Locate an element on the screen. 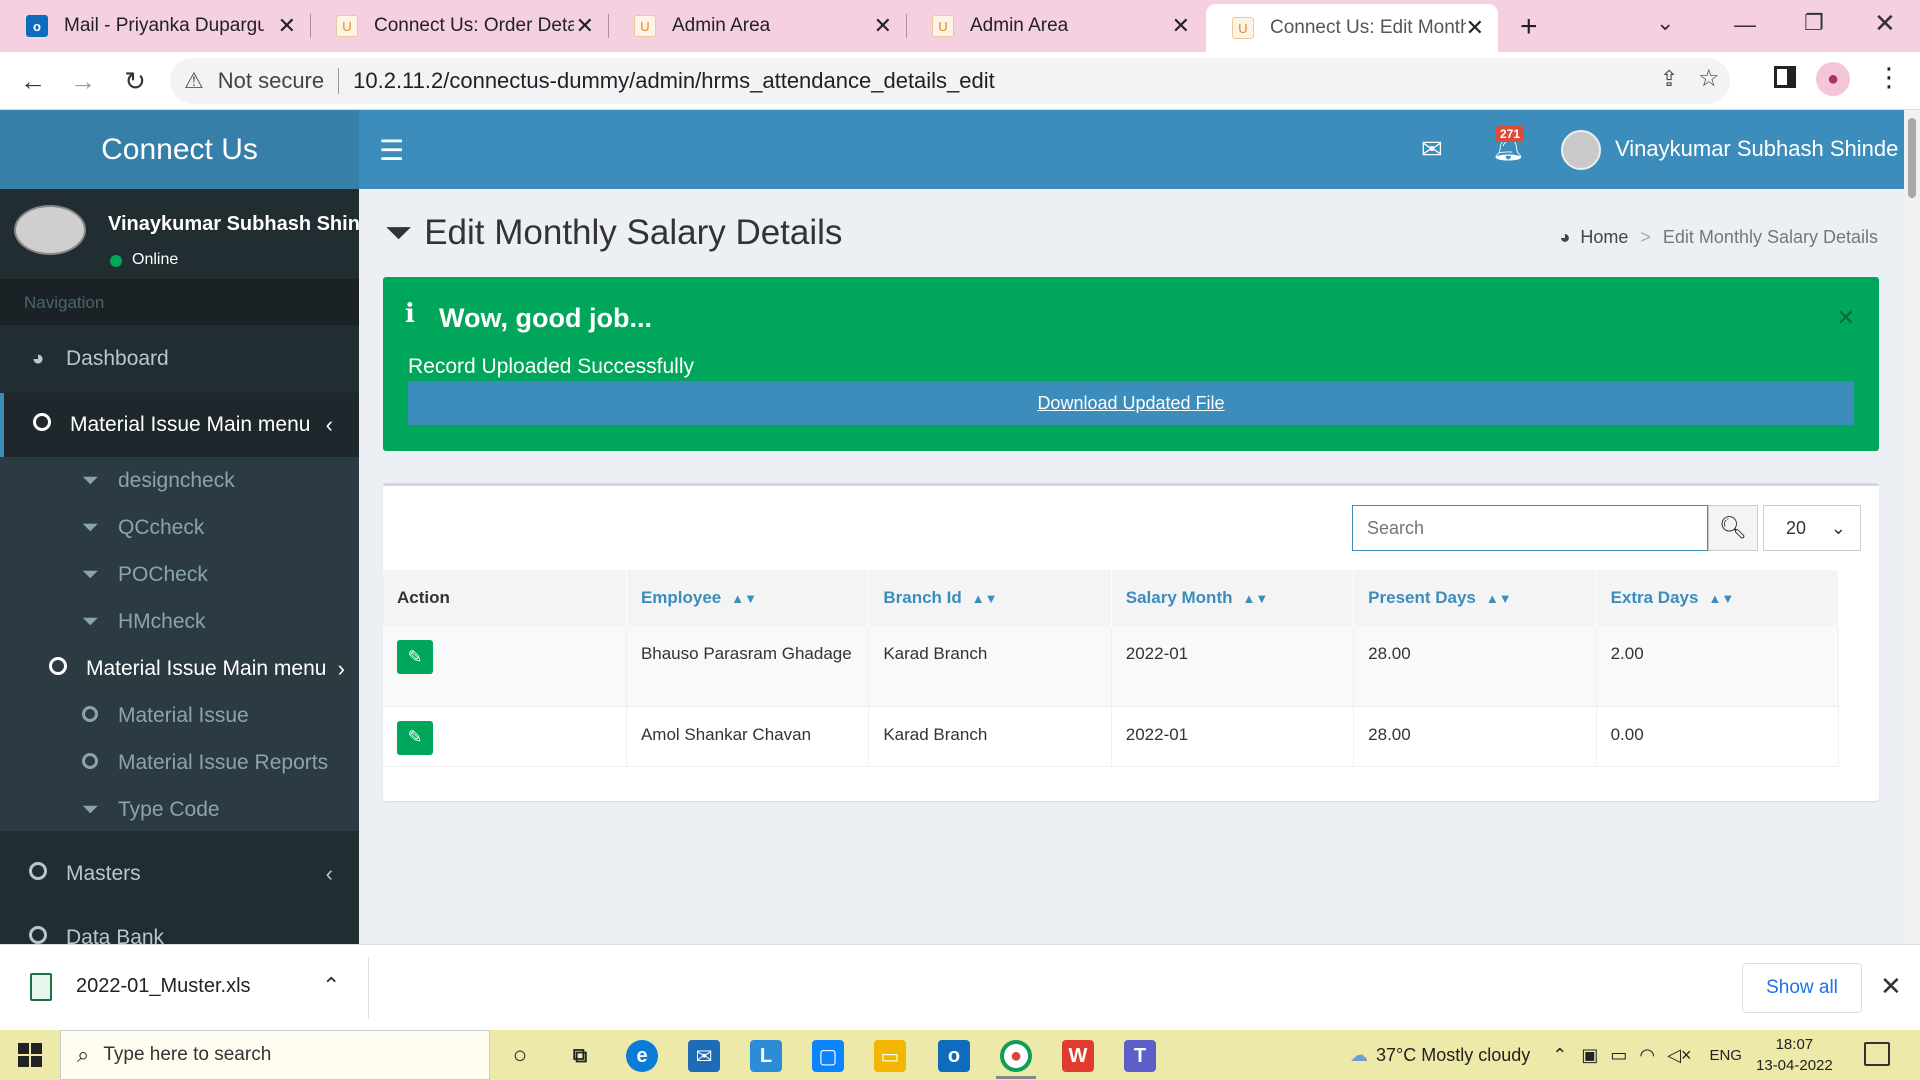  sidebar-item-masters: Masters ‹ is located at coordinates (179, 874).